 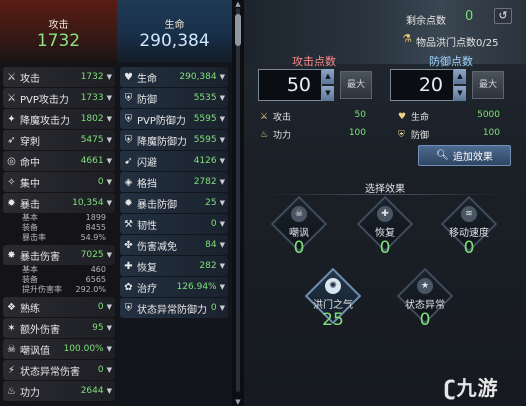 I want to click on select-effect-title: 选择效果, so click(x=385, y=189).